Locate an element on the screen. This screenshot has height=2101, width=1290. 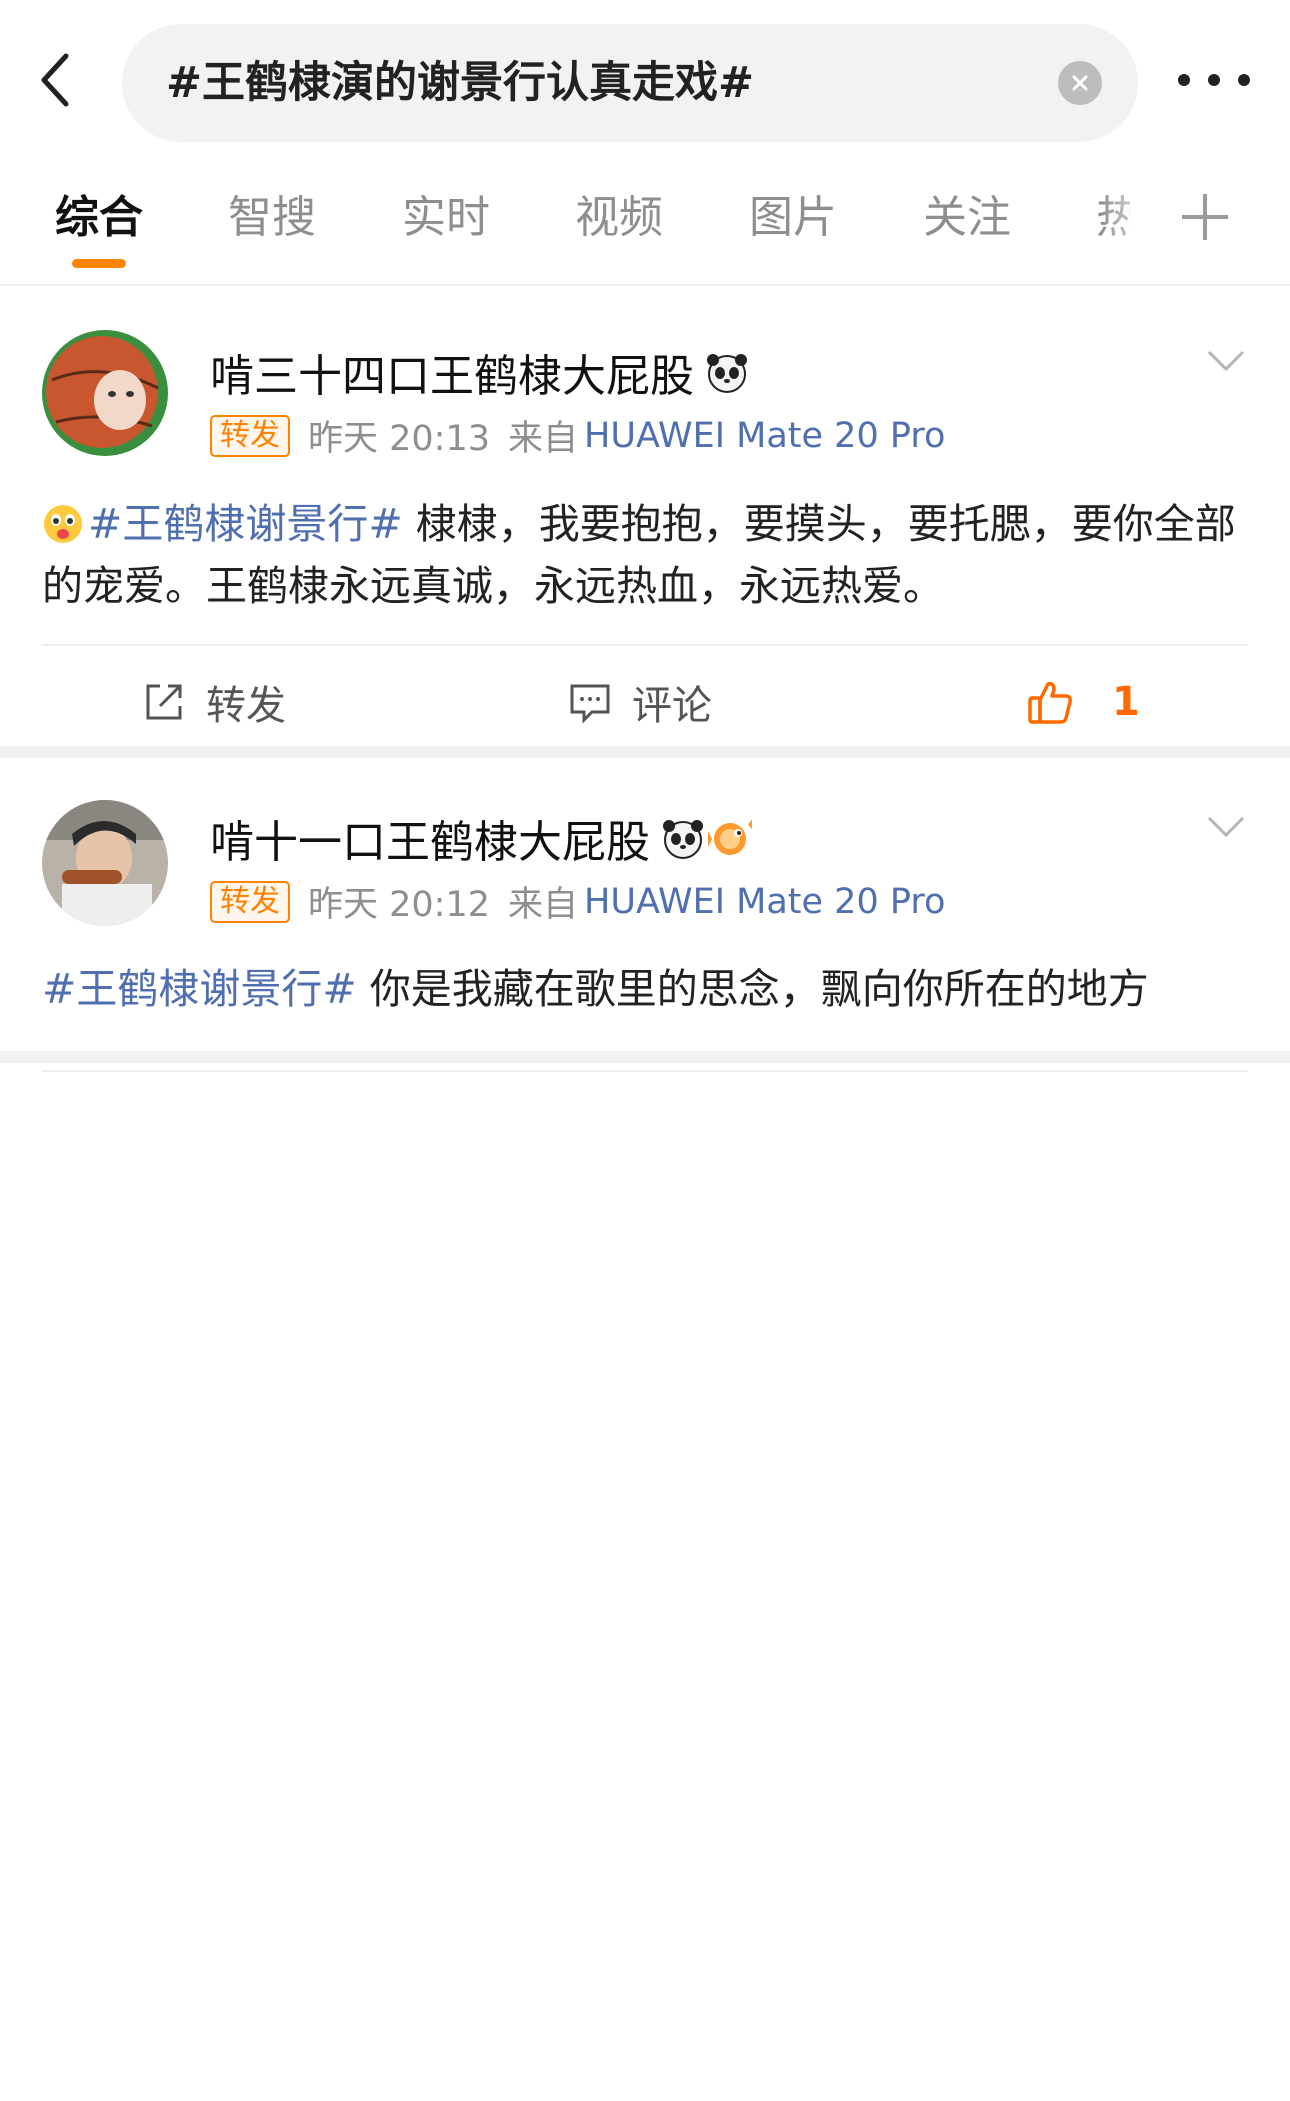
top-bar: #王鹤棣演的谢景行认真走戏# is located at coordinates (645, 80).